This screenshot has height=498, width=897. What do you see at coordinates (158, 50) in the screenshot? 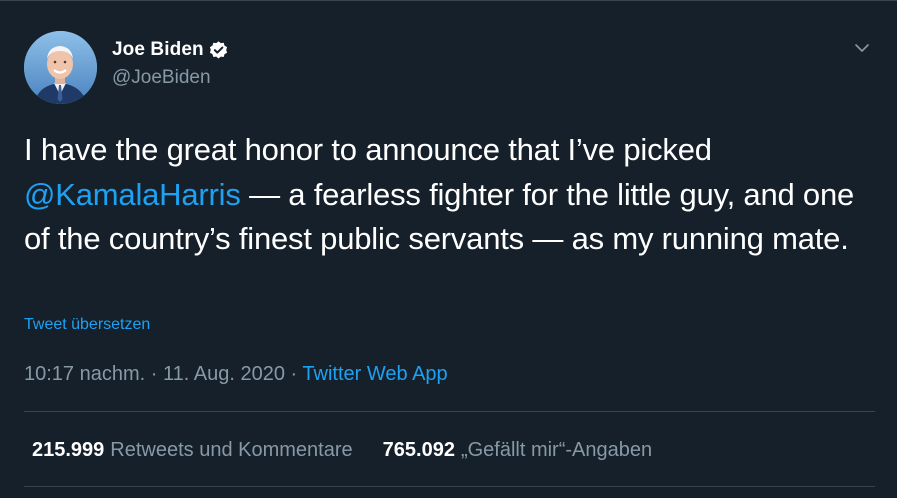
I see `display-name: Joe Biden` at bounding box center [158, 50].